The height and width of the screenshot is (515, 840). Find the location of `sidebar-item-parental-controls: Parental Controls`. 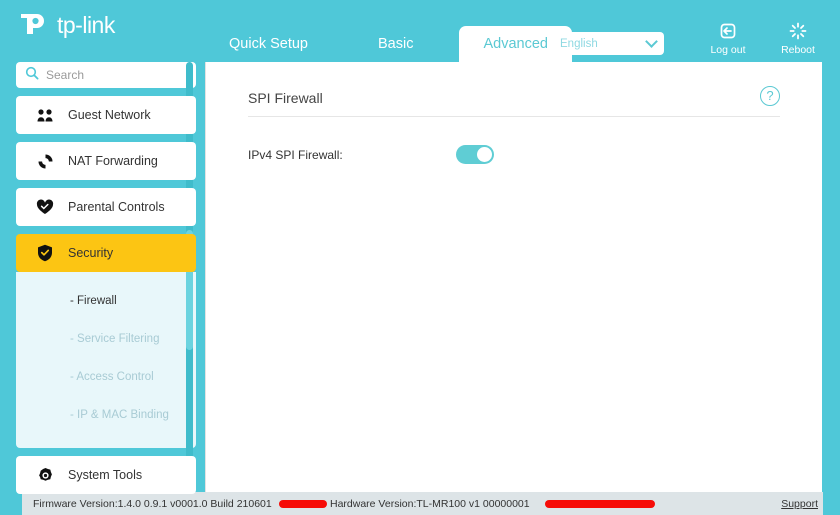

sidebar-item-parental-controls: Parental Controls is located at coordinates (106, 207).